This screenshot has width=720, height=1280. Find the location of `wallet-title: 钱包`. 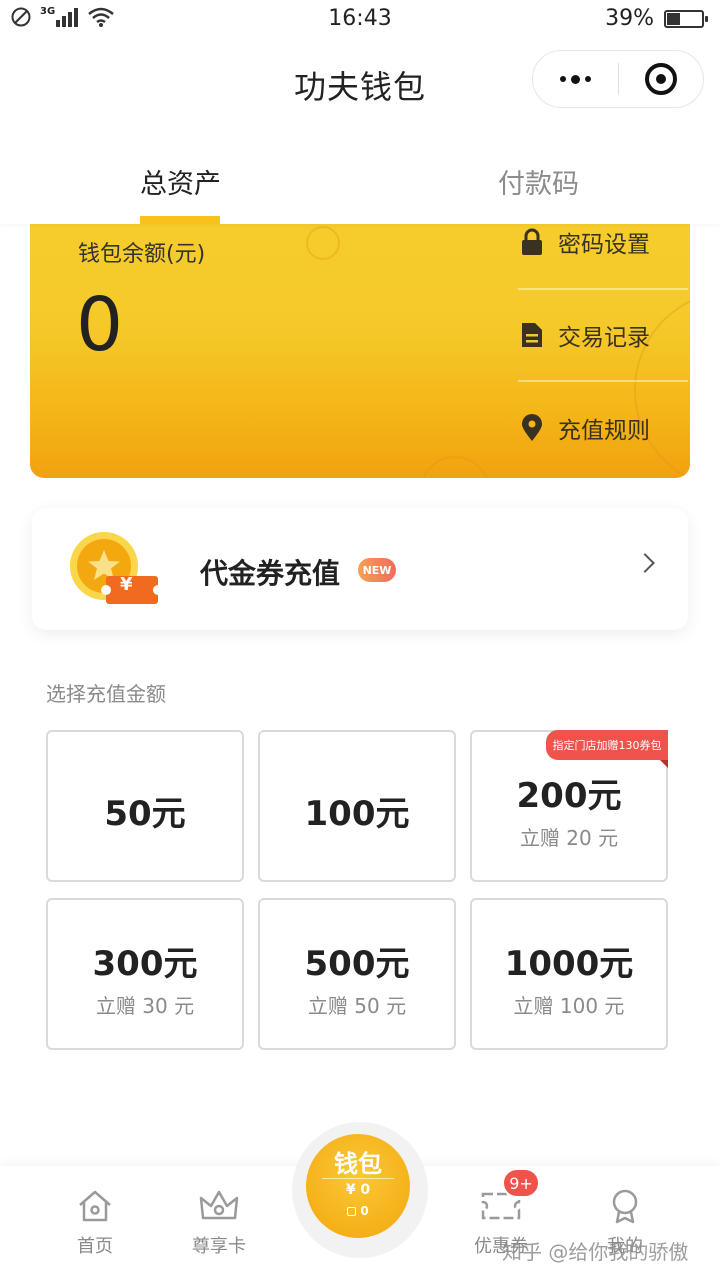

wallet-title: 钱包 is located at coordinates (358, 1164).